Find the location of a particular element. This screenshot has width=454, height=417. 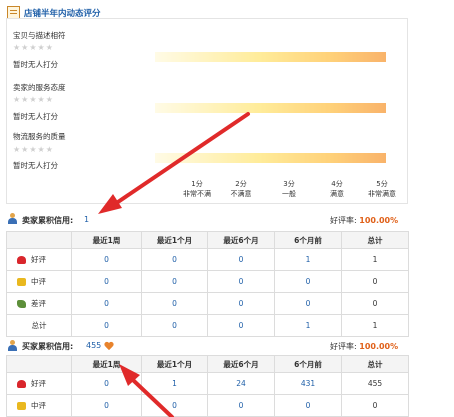

stars-service: ★★★★★ is located at coordinates (33, 99).